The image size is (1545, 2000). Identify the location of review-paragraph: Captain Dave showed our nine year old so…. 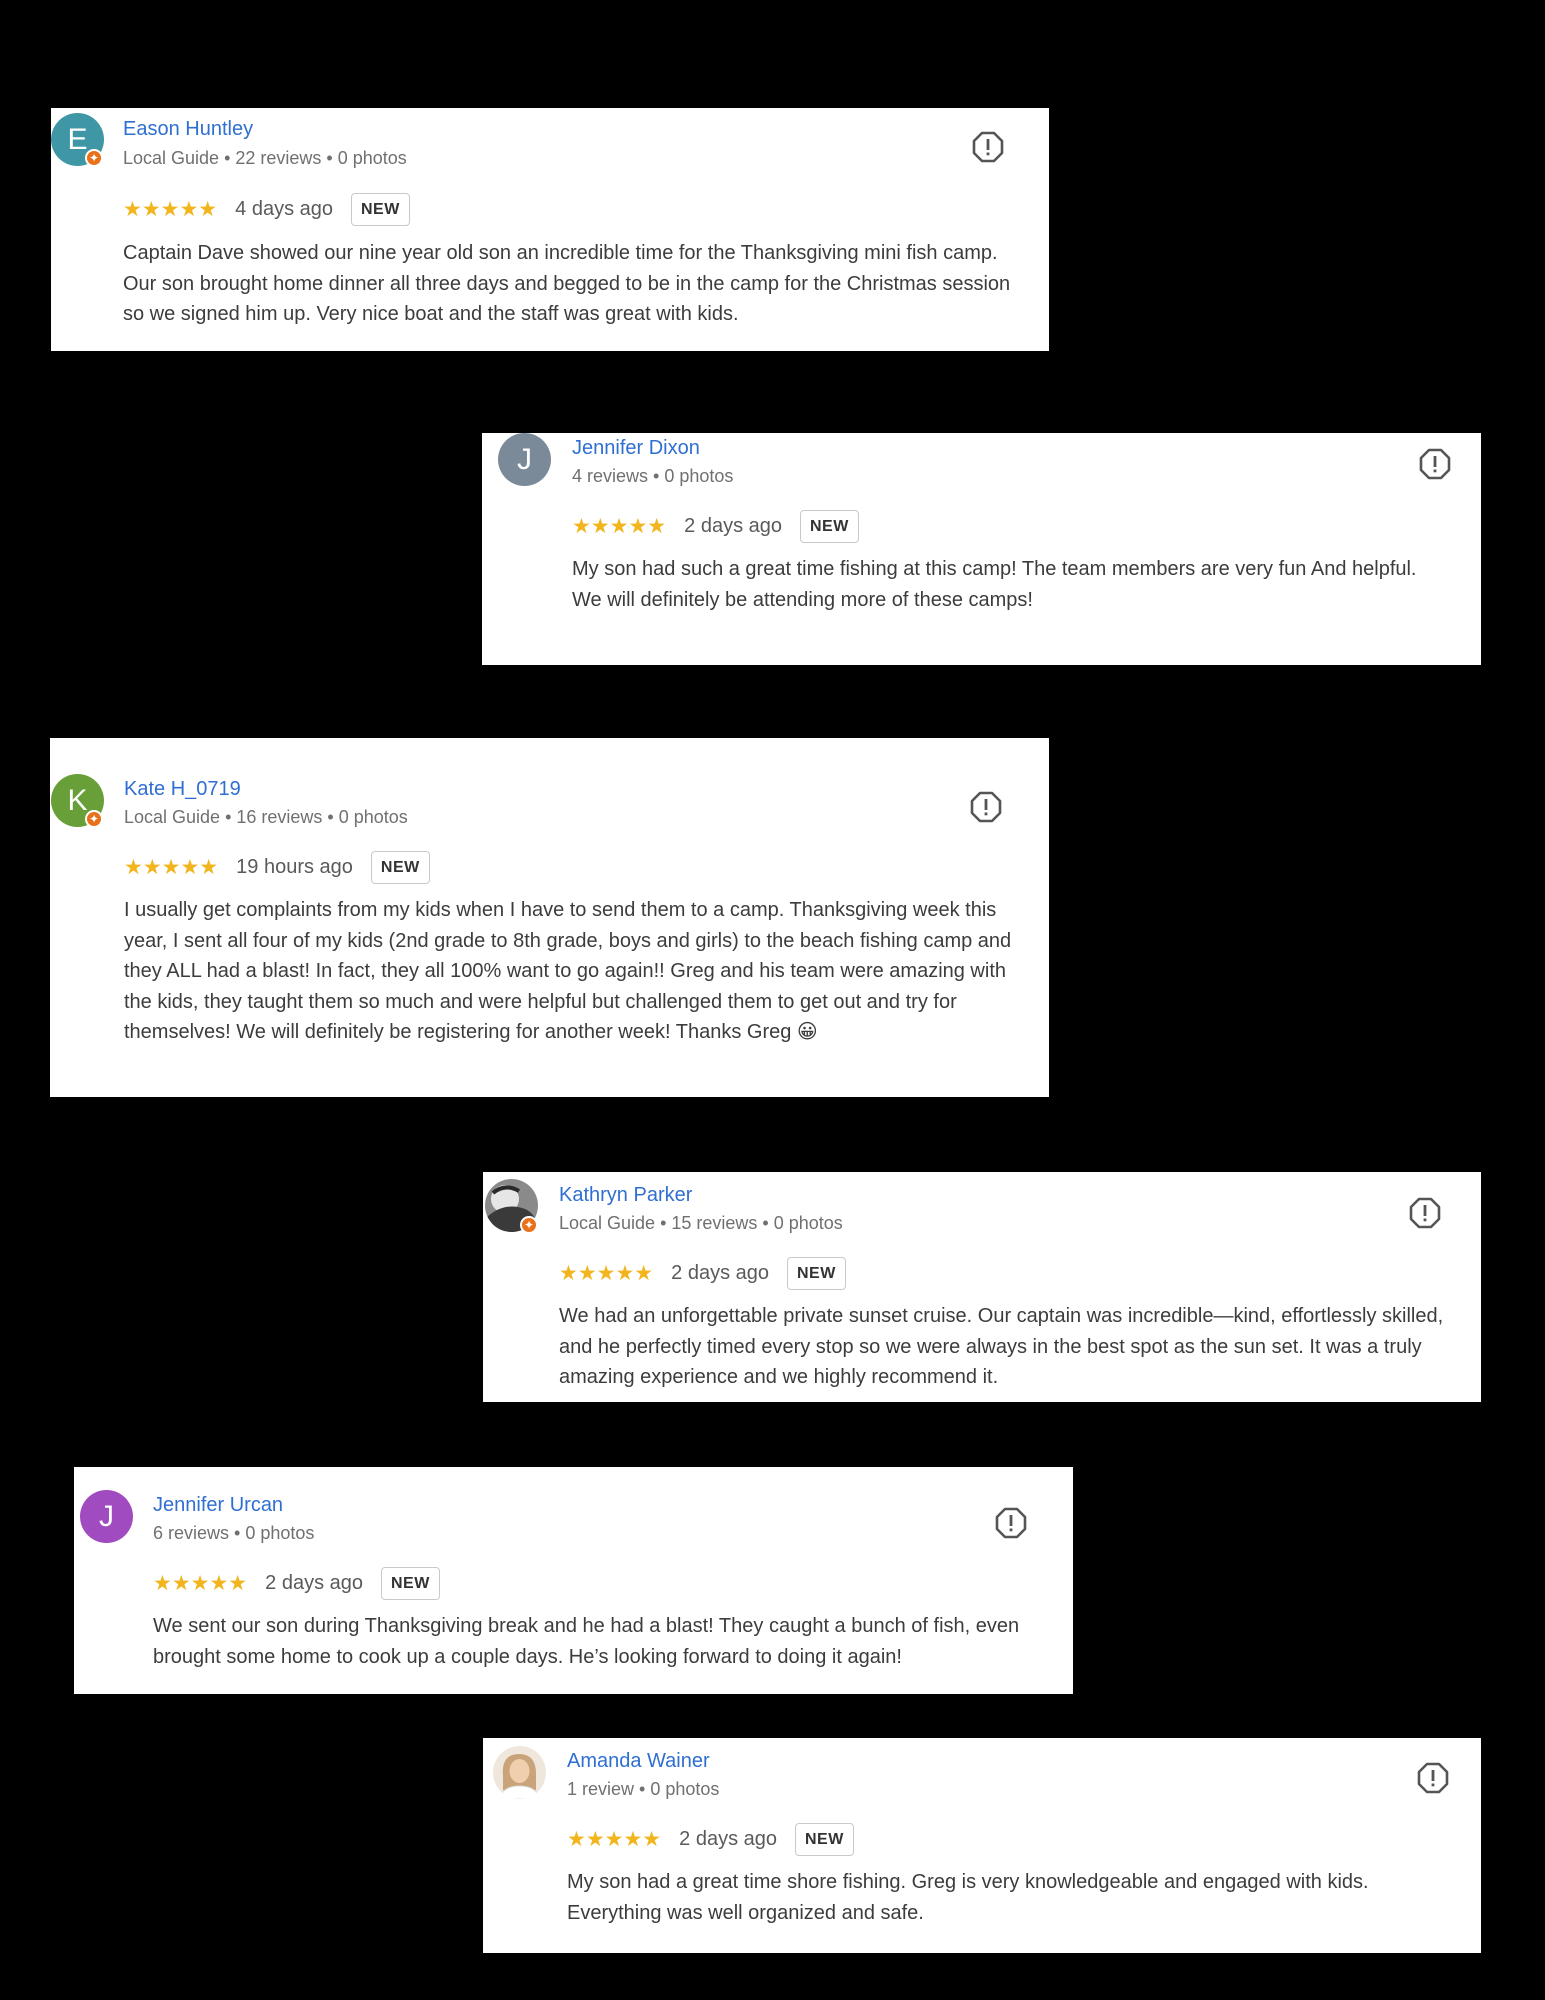
(567, 284).